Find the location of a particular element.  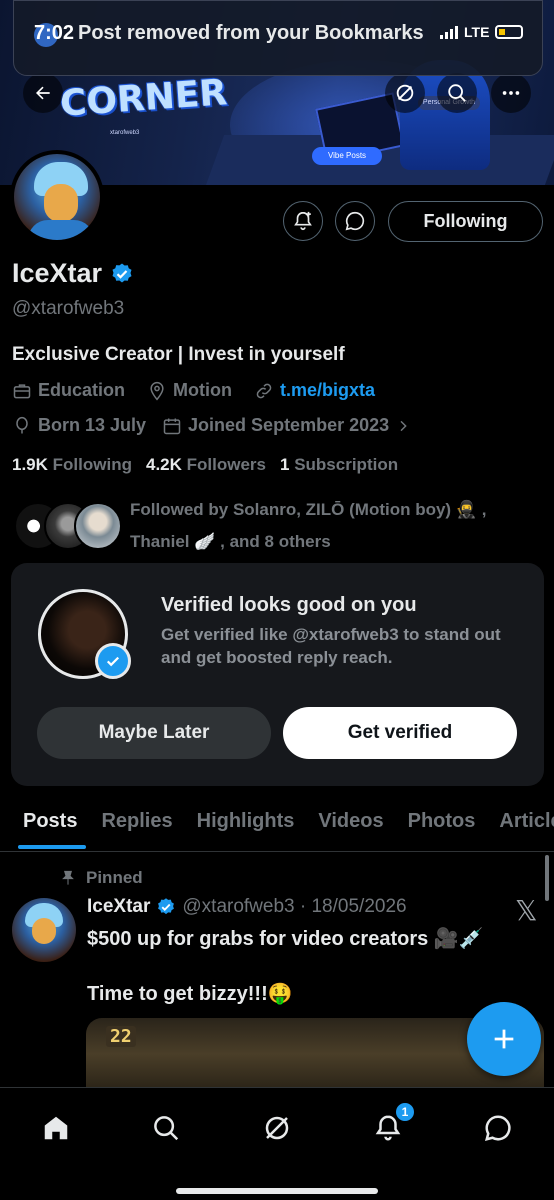

nav-search is located at coordinates (166, 1128).